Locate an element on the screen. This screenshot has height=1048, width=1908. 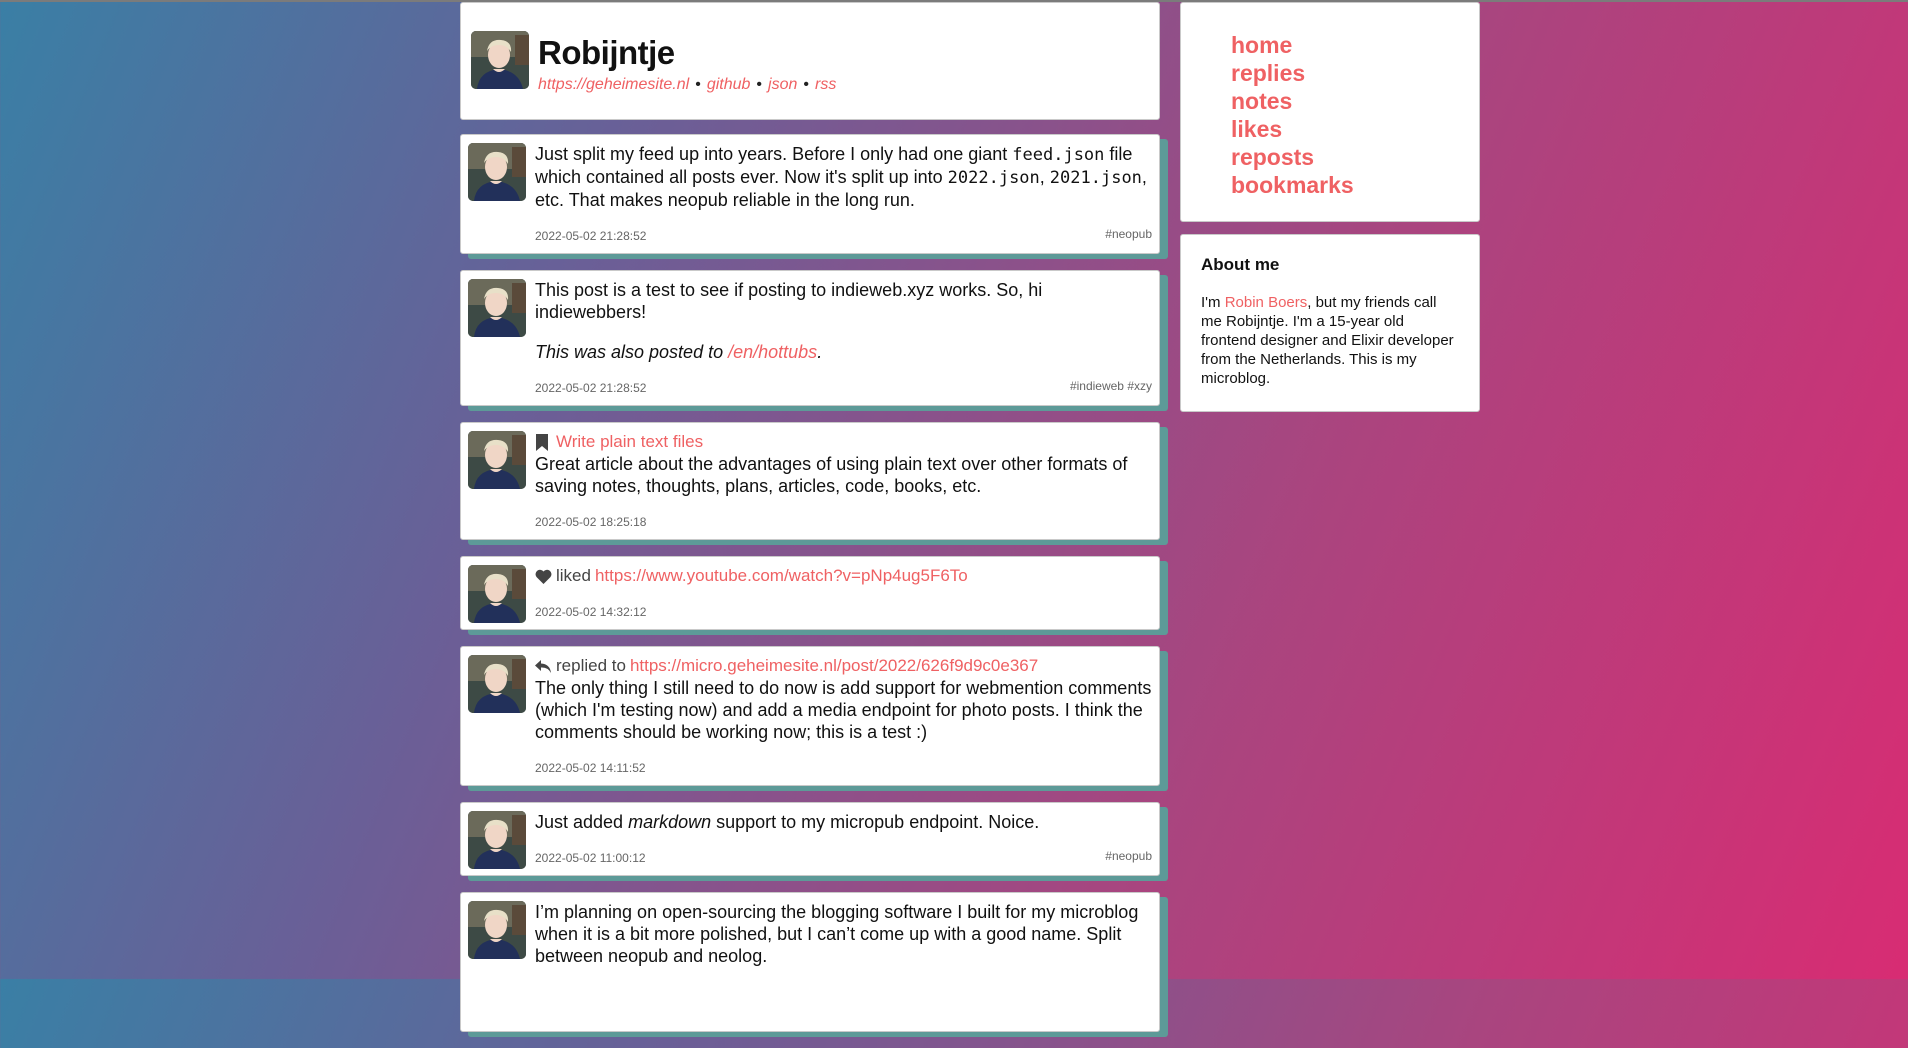
action-label: liked is located at coordinates (573, 575).